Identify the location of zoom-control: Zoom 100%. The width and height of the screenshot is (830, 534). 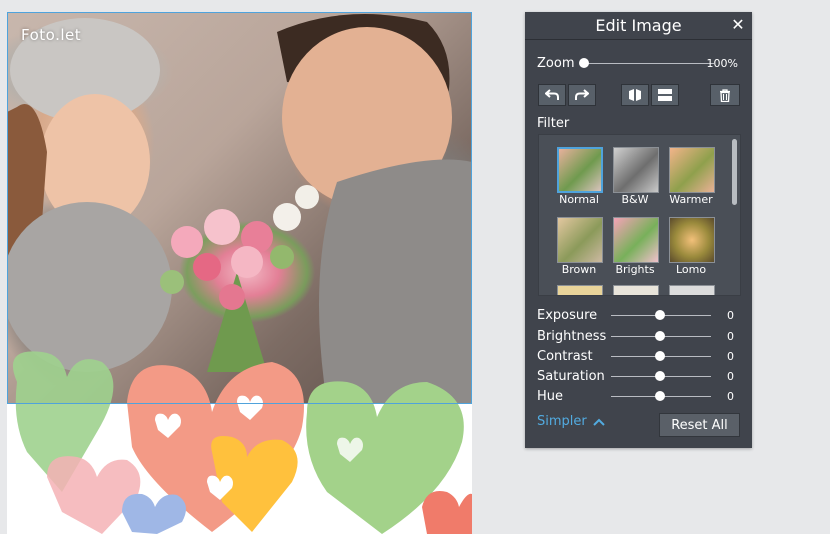
(639, 64).